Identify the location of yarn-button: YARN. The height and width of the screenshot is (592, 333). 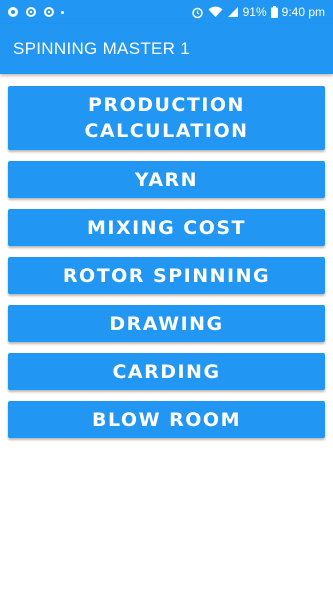
(166, 179).